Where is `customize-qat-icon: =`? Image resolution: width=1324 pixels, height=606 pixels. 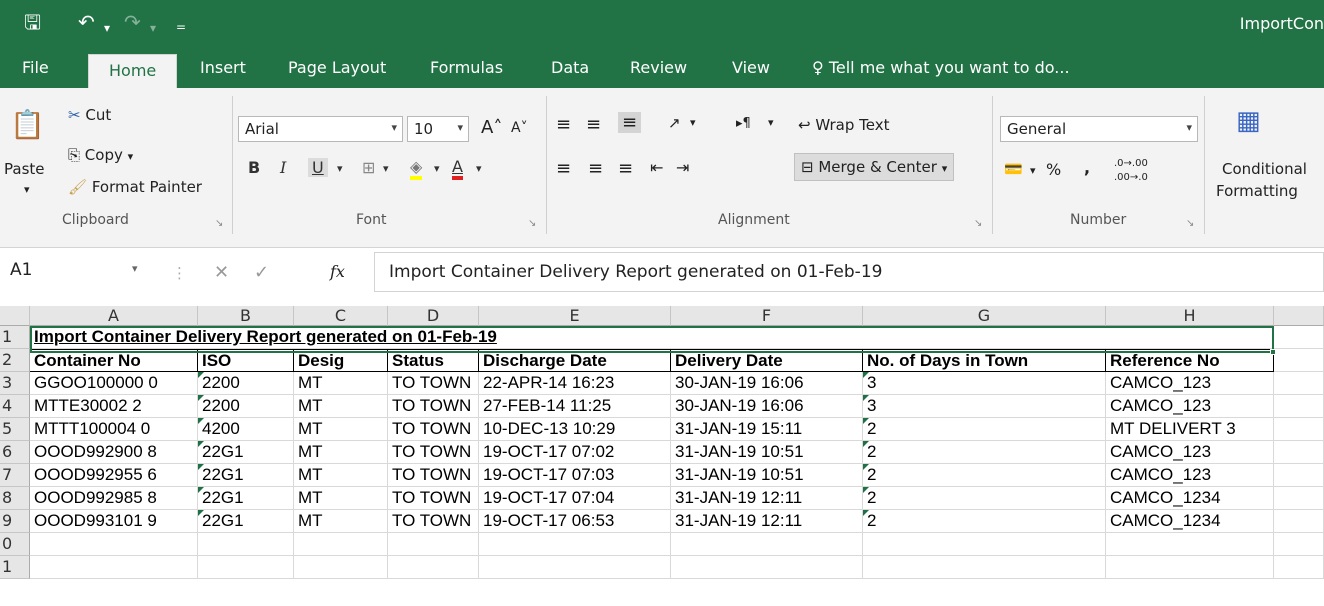 customize-qat-icon: = is located at coordinates (181, 27).